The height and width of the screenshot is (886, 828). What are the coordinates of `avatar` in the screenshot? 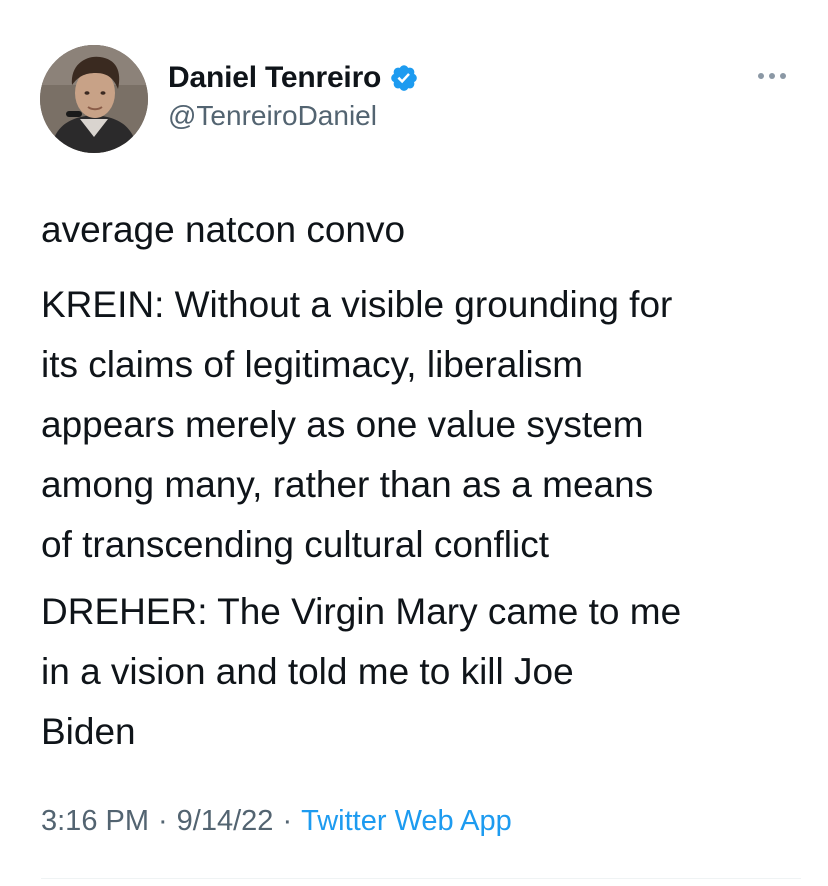 It's located at (94, 99).